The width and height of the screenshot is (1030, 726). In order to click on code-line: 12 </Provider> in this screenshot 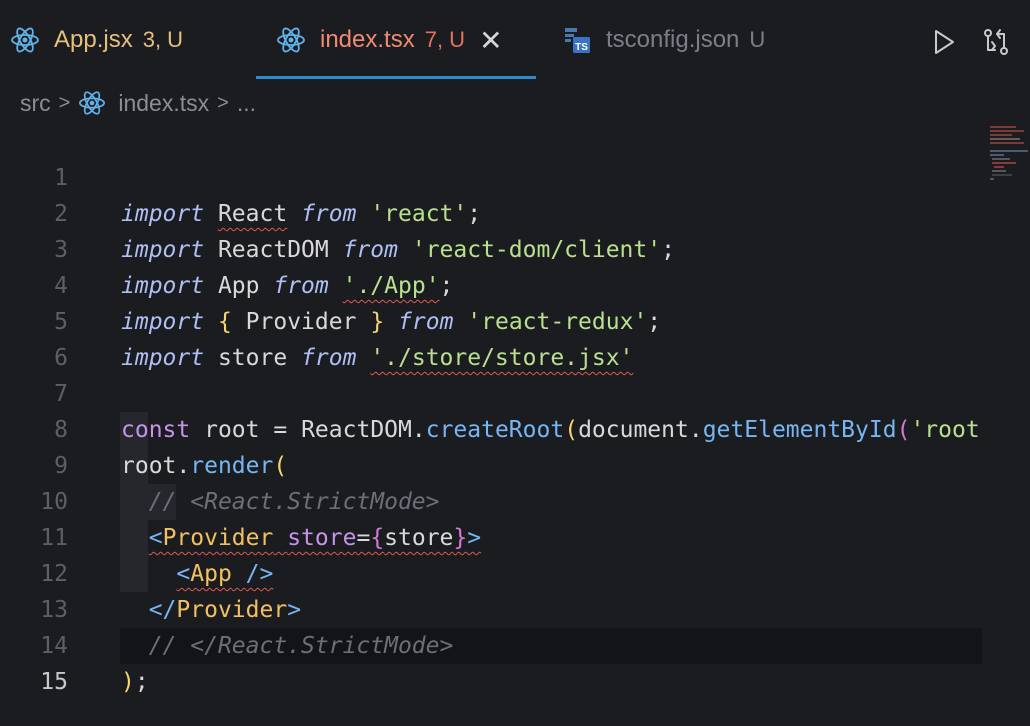, I will do `click(491, 571)`.